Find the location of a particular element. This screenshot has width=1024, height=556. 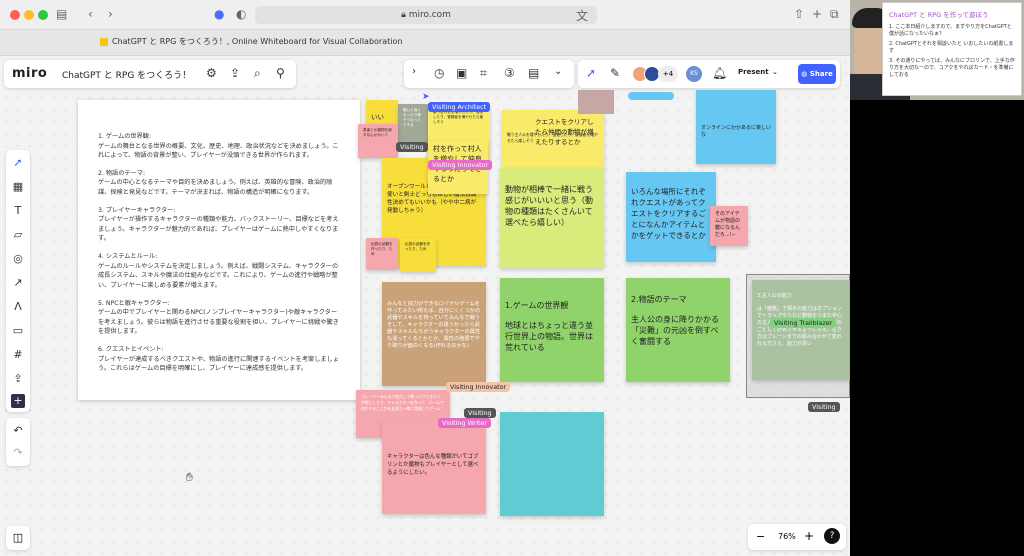

shapes-tool-icon: ◎ is located at coordinates (18, 259).